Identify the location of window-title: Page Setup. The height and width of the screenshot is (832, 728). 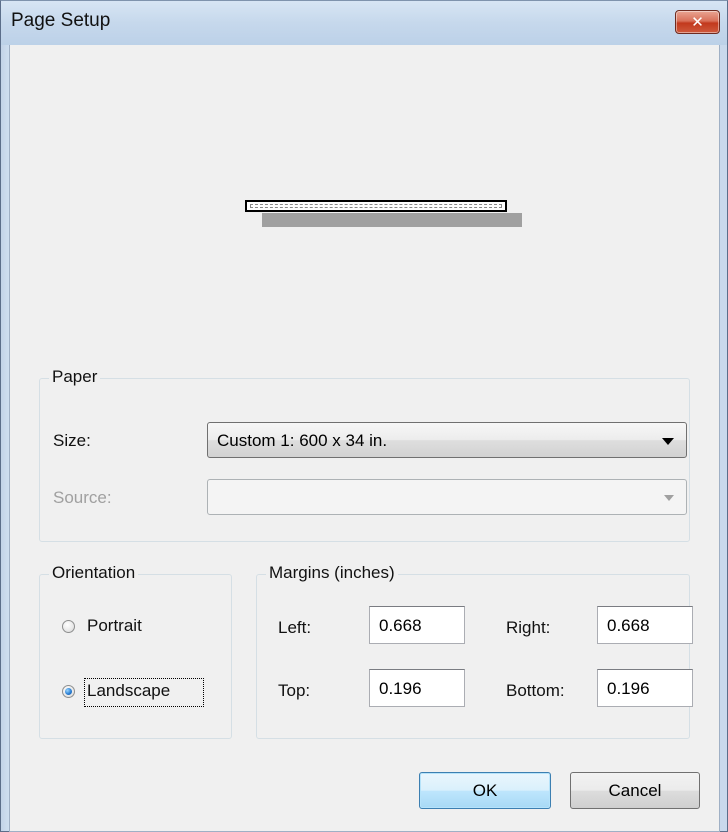
(61, 20).